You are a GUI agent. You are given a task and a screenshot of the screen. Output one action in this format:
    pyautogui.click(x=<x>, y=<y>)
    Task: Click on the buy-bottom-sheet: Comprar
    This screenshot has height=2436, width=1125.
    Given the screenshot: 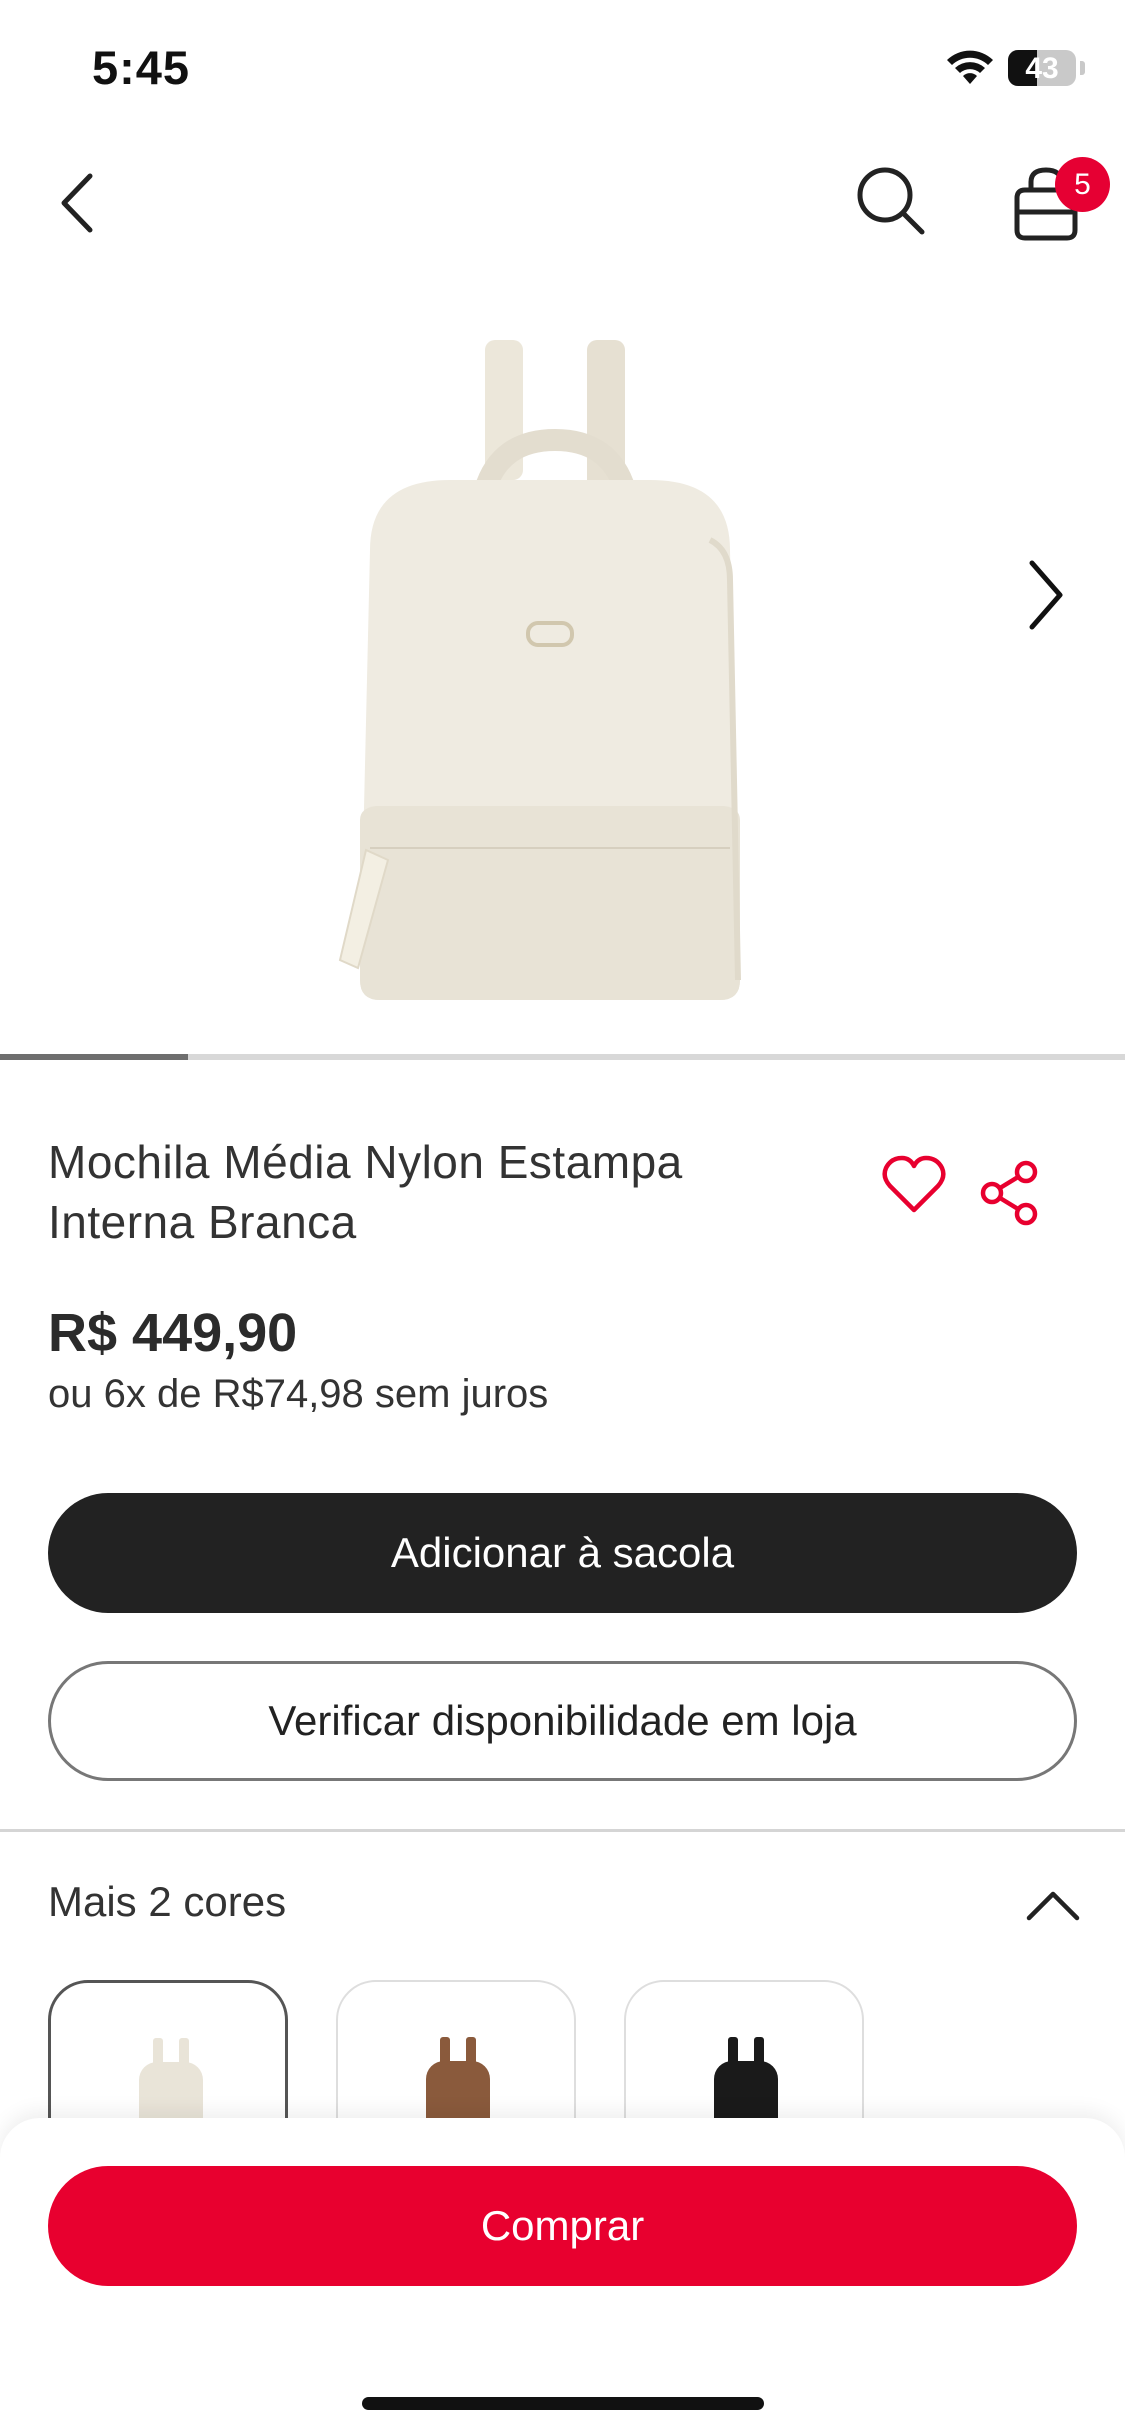 What is the action you would take?
    pyautogui.click(x=562, y=2277)
    